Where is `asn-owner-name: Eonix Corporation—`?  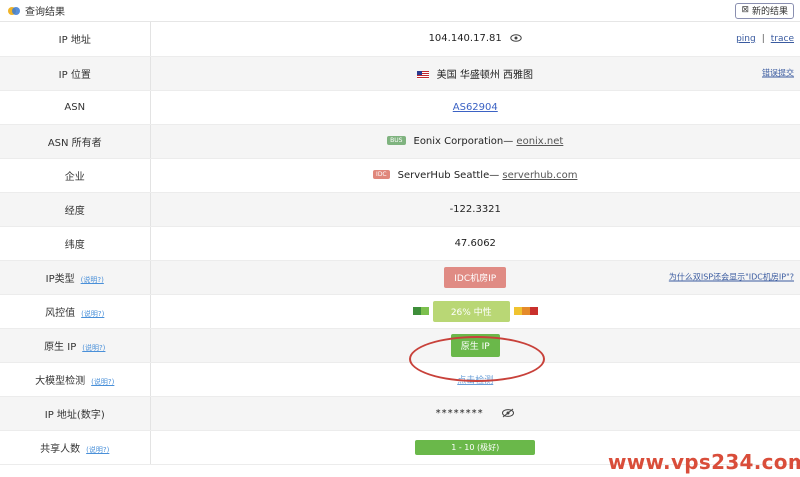
asn-owner-name: Eonix Corporation— is located at coordinates (463, 141).